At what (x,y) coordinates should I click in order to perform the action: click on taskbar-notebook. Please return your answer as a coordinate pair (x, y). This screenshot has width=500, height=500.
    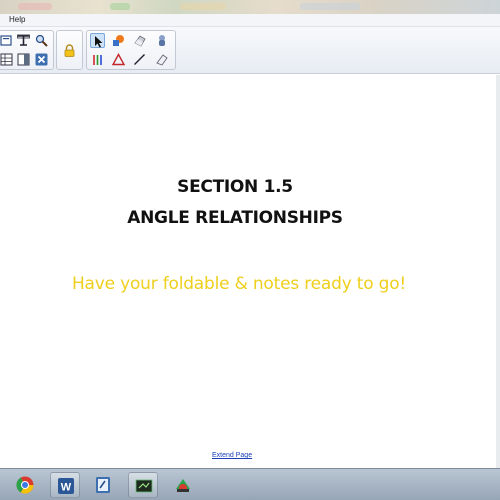
    Looking at the image, I should click on (183, 485).